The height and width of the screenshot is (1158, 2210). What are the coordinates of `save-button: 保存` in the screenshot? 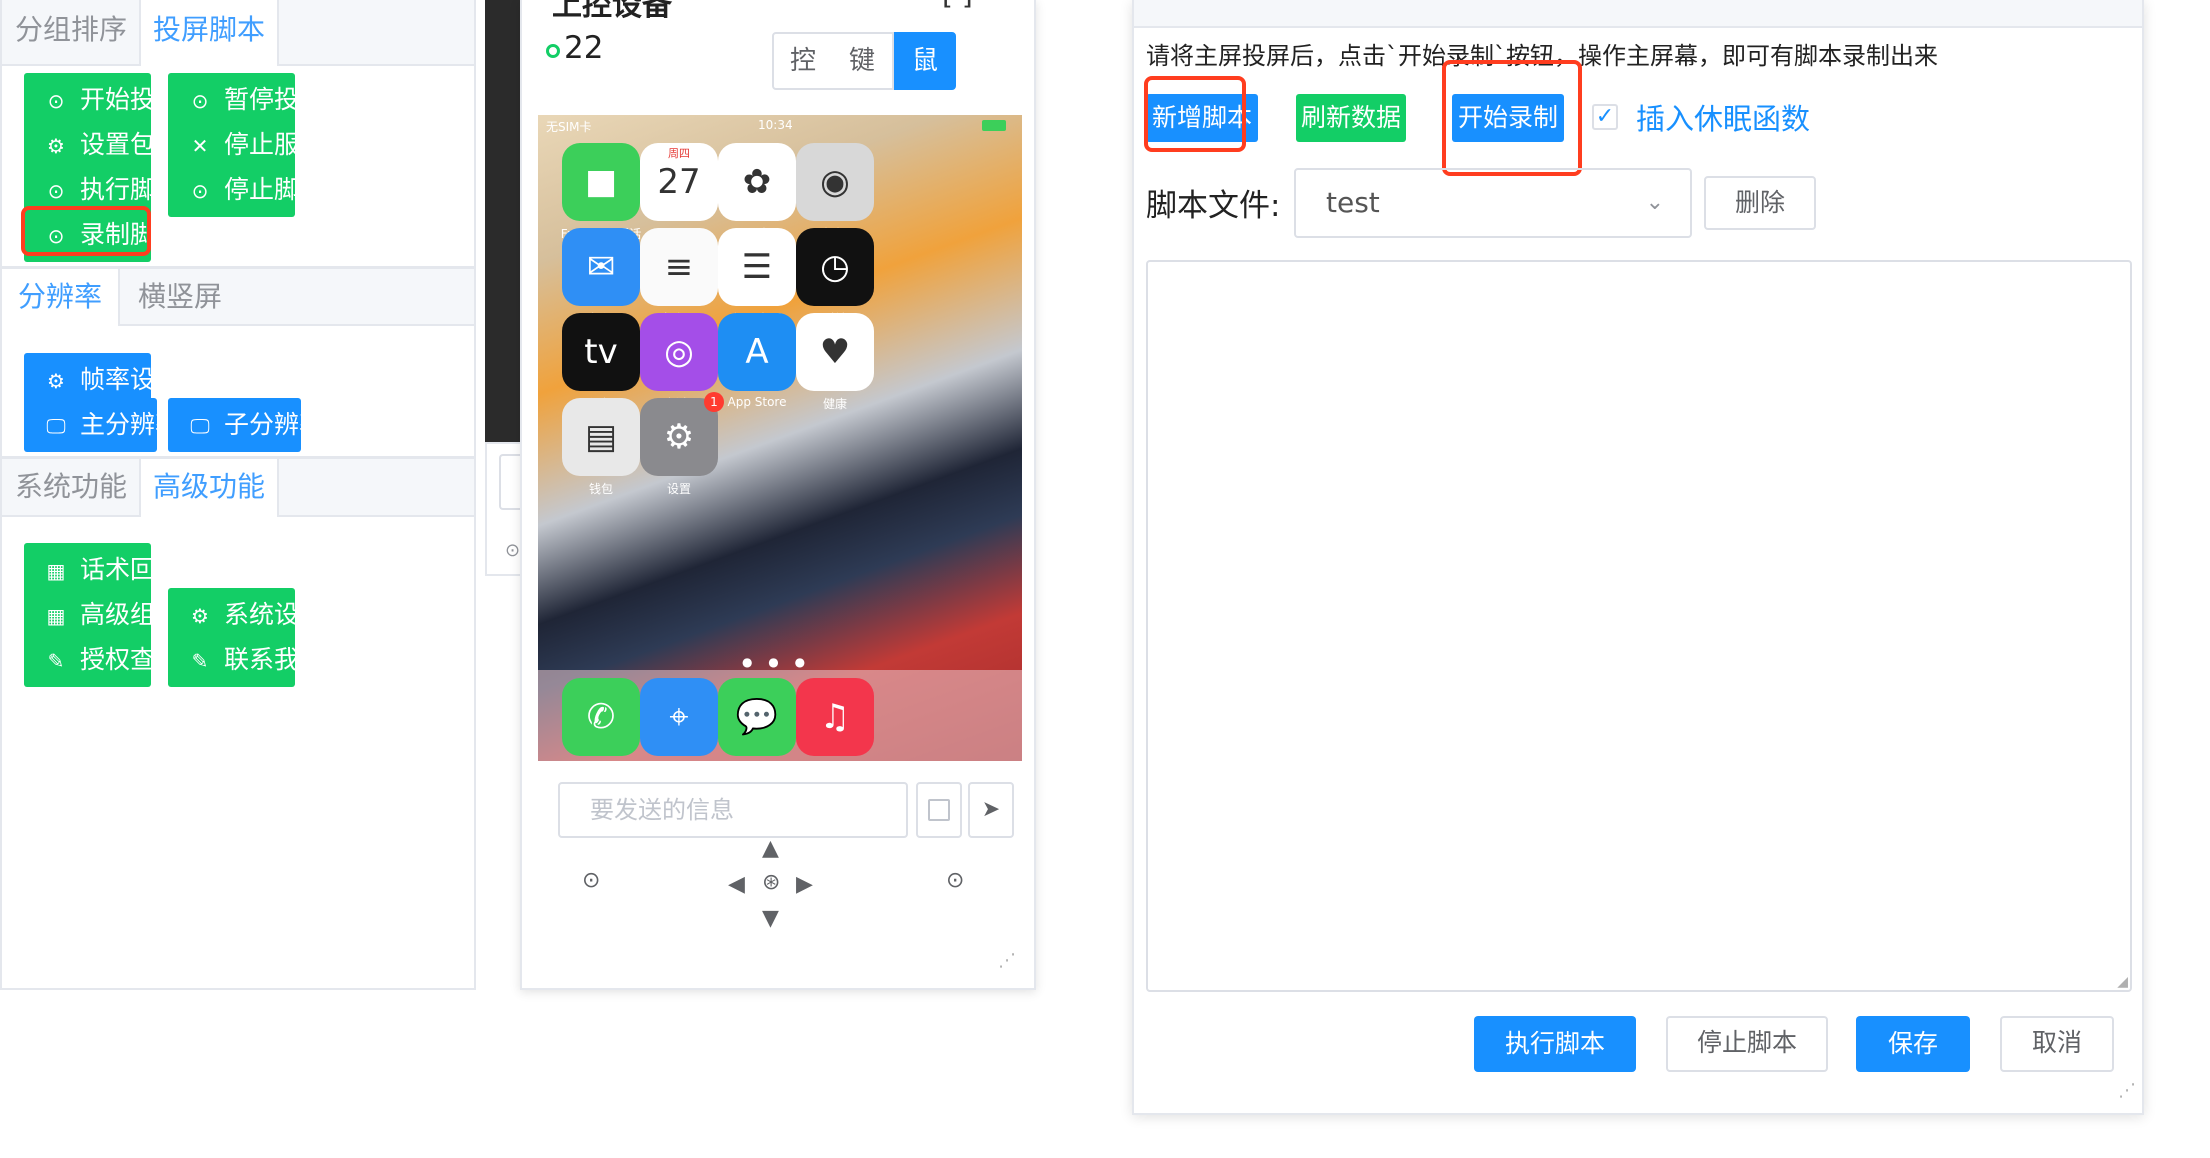 It's located at (1913, 1044).